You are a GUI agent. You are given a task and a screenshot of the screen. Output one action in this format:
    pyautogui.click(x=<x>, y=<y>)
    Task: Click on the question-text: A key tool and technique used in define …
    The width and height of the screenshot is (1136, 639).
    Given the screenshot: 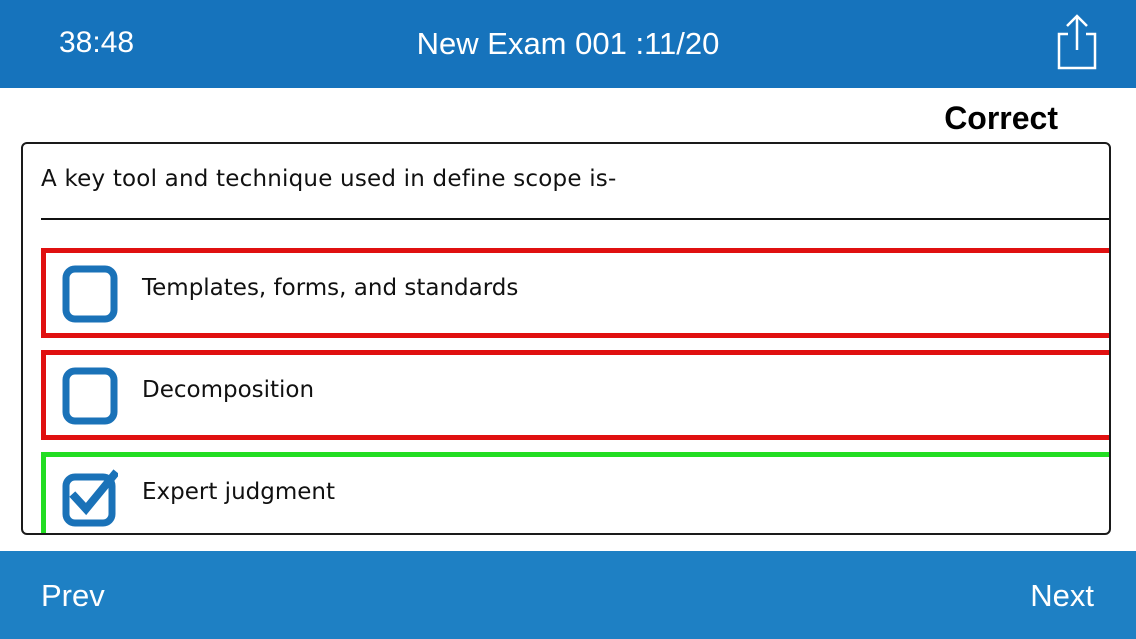 What is the action you would take?
    pyautogui.click(x=329, y=179)
    